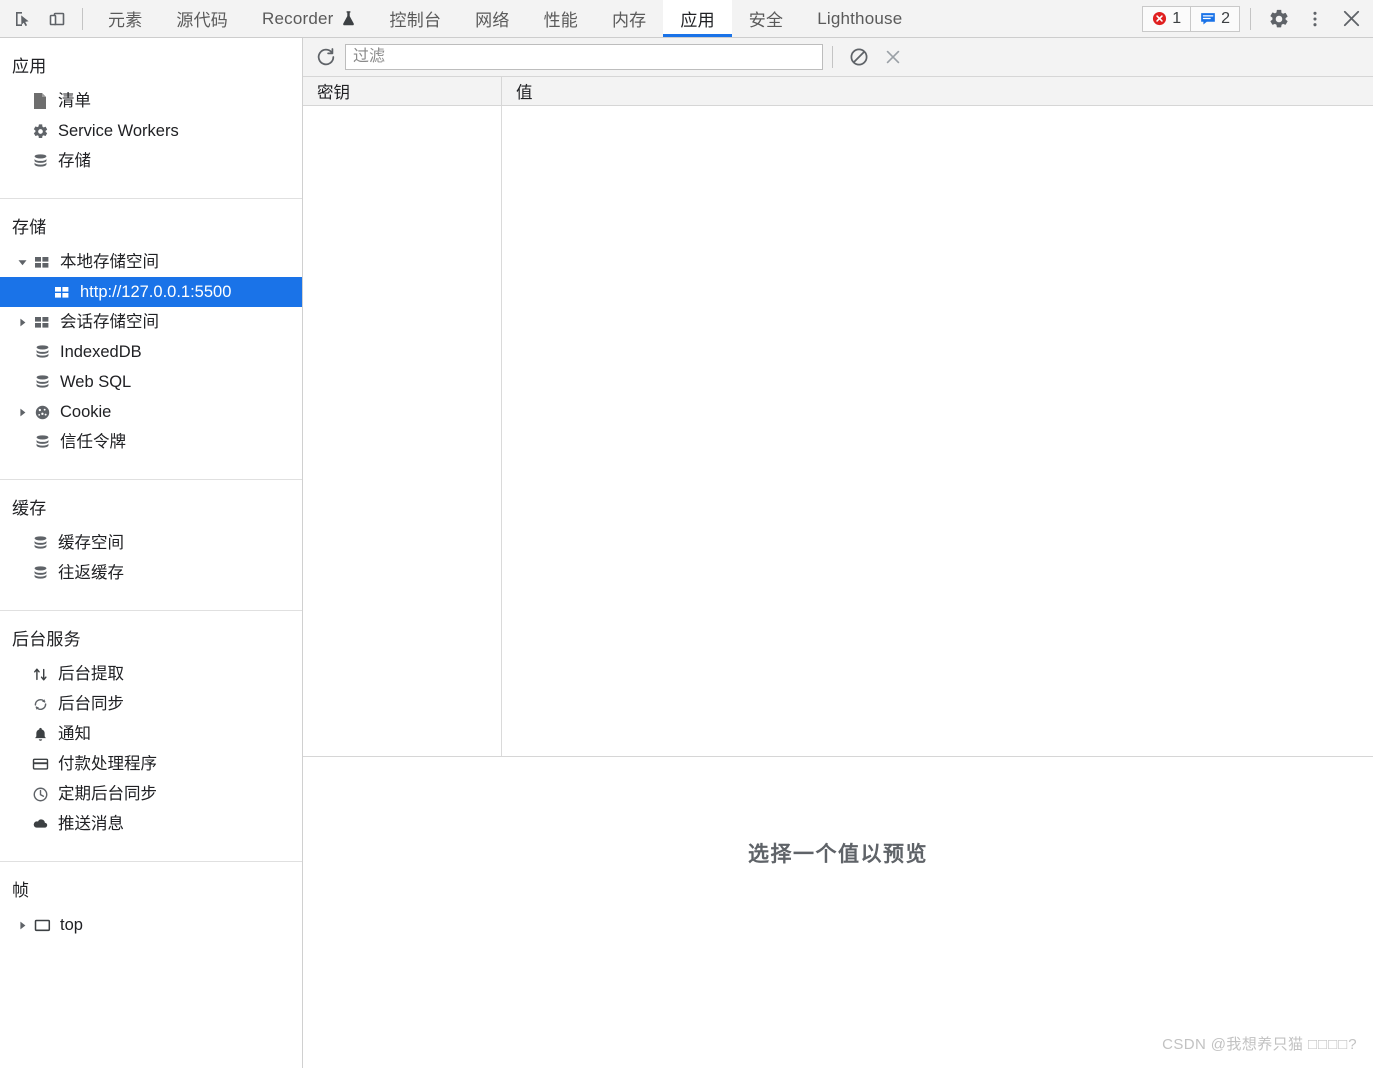 The image size is (1373, 1068). Describe the element at coordinates (151, 442) in the screenshot. I see `sidebar-item-trust-tokens: 信任令牌` at that location.